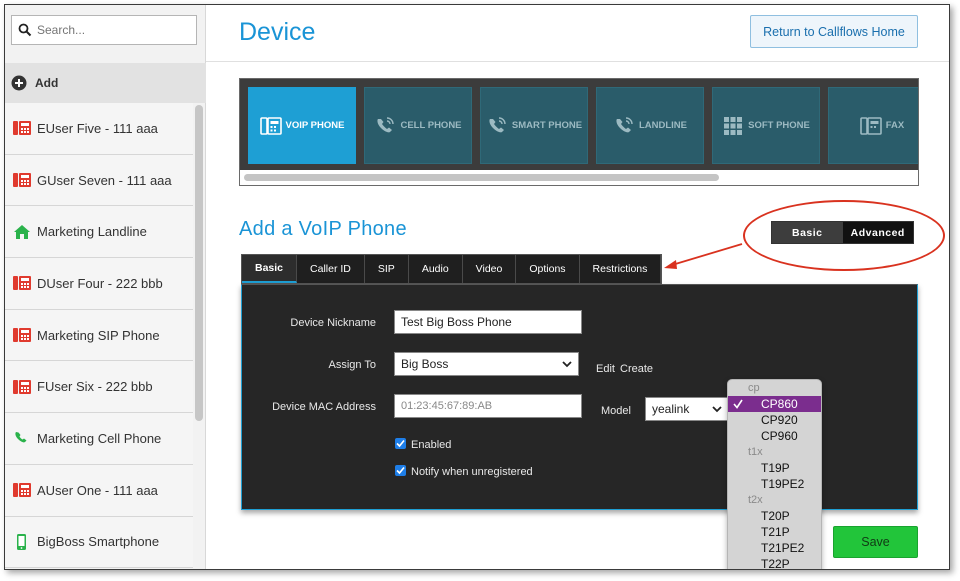 The height and width of the screenshot is (581, 960). I want to click on list-item-label: EUser Five - 111 aaa, so click(97, 128).